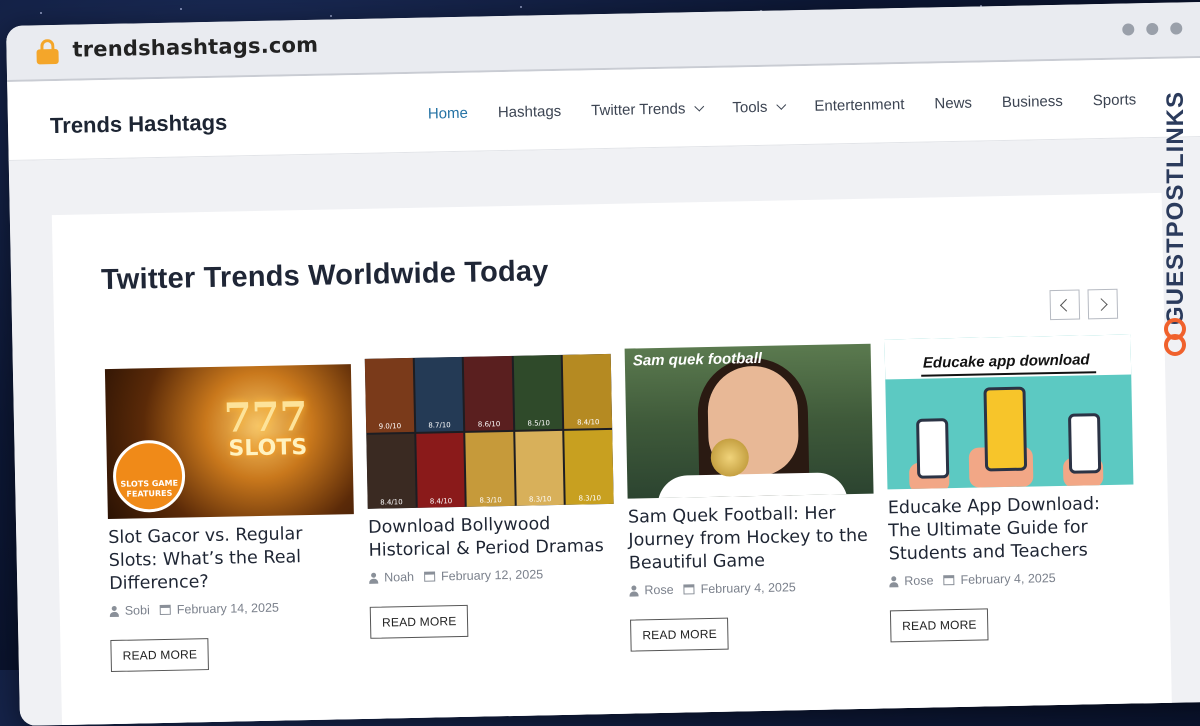 The width and height of the screenshot is (1200, 726). I want to click on post-thumbnail: 777 SLOTS SLOTS GAME FEATURES, so click(229, 442).